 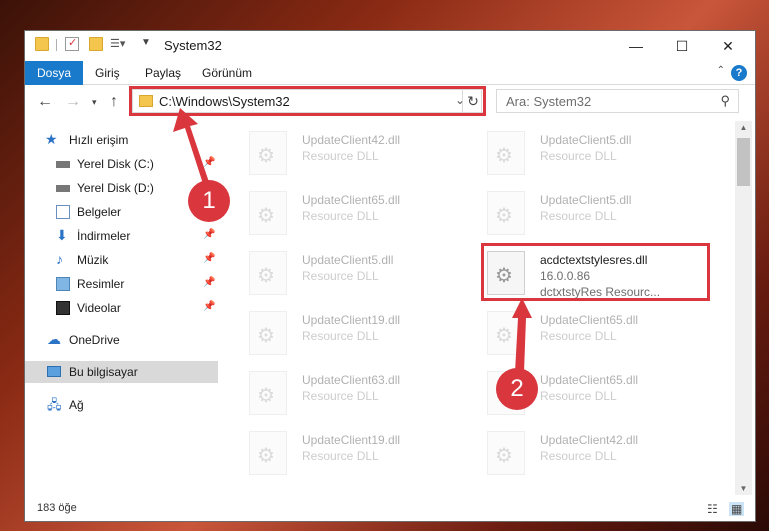 I want to click on new-folder-icon, so click(x=96, y=44).